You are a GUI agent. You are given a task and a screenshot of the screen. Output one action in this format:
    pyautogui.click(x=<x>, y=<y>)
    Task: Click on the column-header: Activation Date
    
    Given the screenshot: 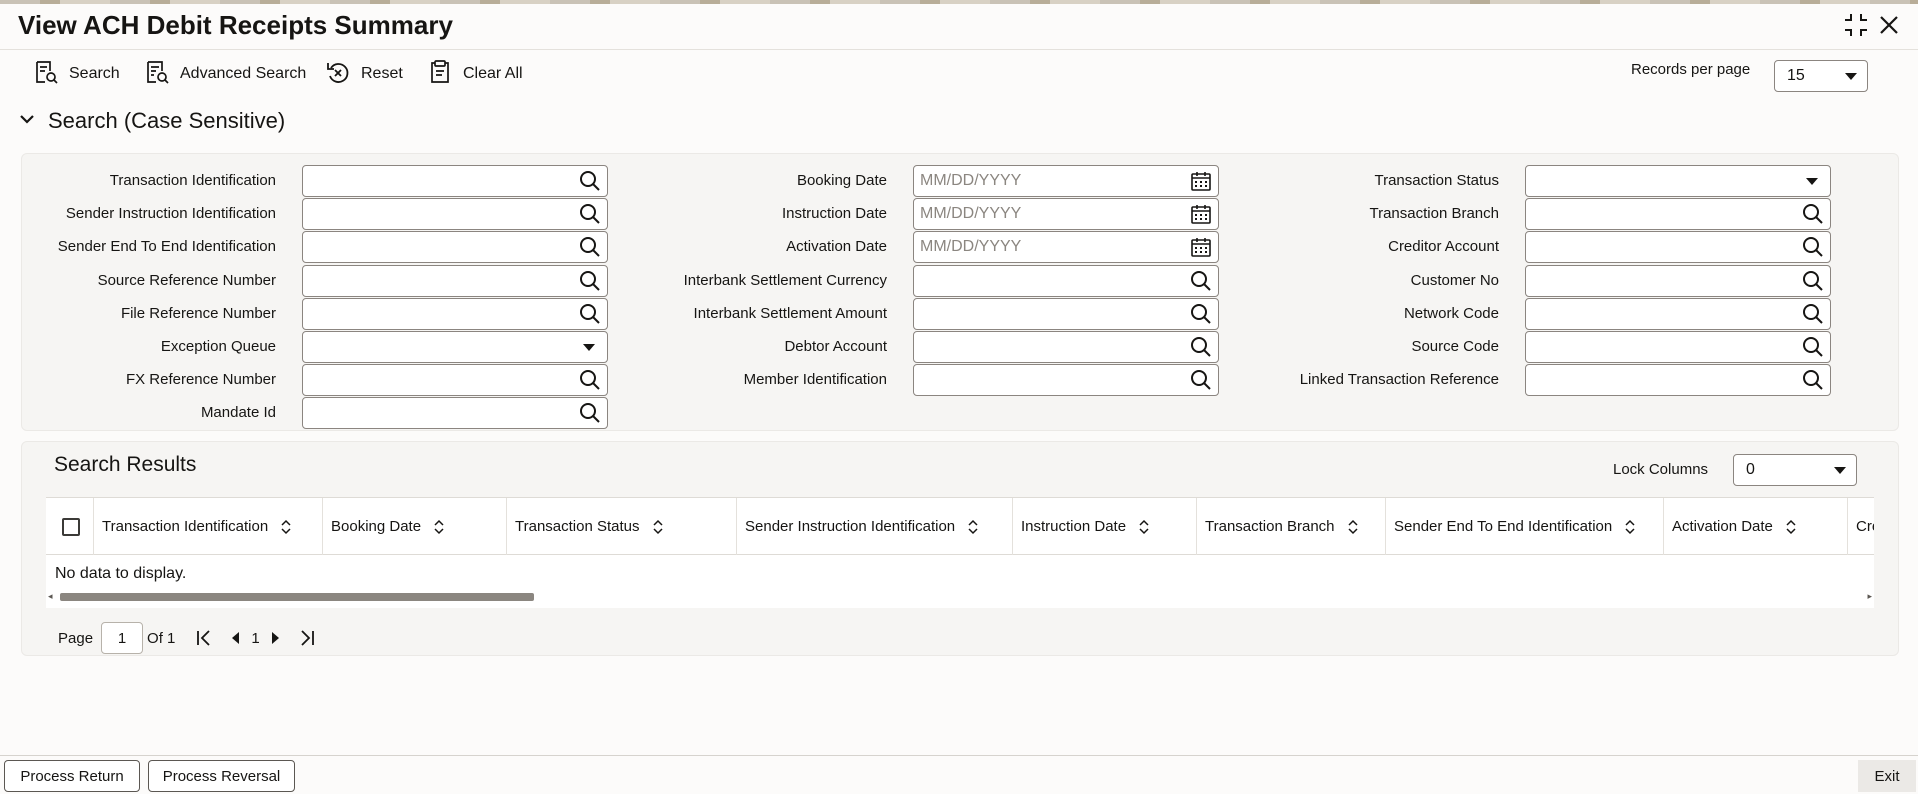 What is the action you would take?
    pyautogui.click(x=1755, y=526)
    